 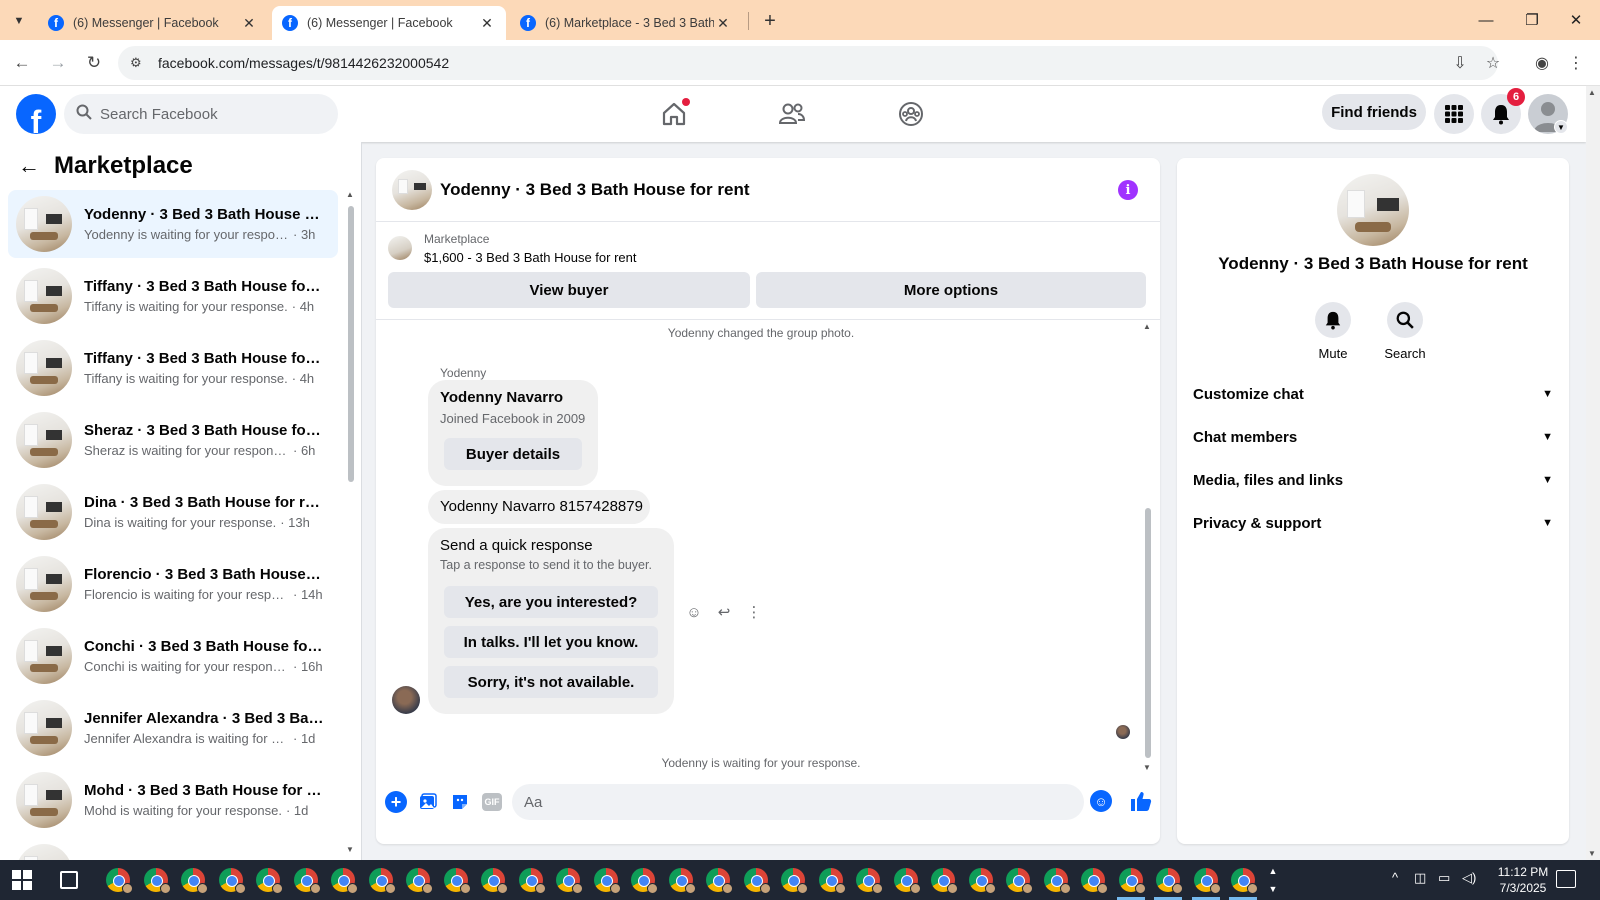 I want to click on react-emoji-icon: ☺, so click(x=694, y=612).